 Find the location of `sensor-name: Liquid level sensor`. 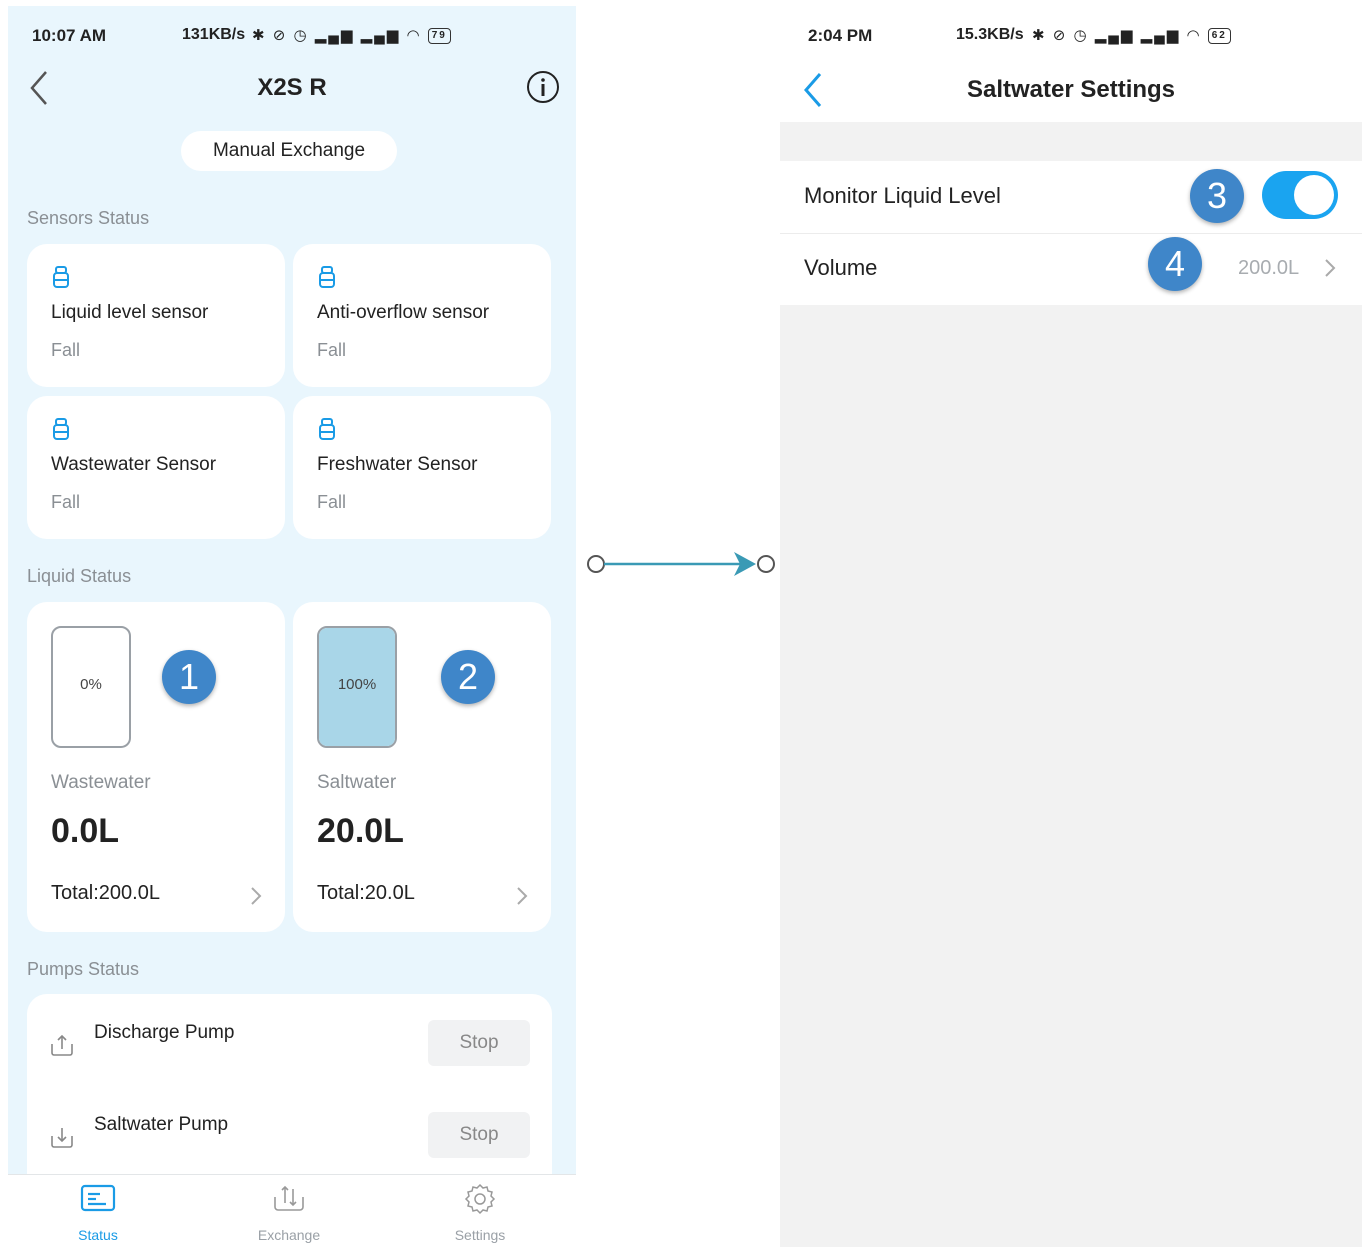

sensor-name: Liquid level sensor is located at coordinates (130, 312).